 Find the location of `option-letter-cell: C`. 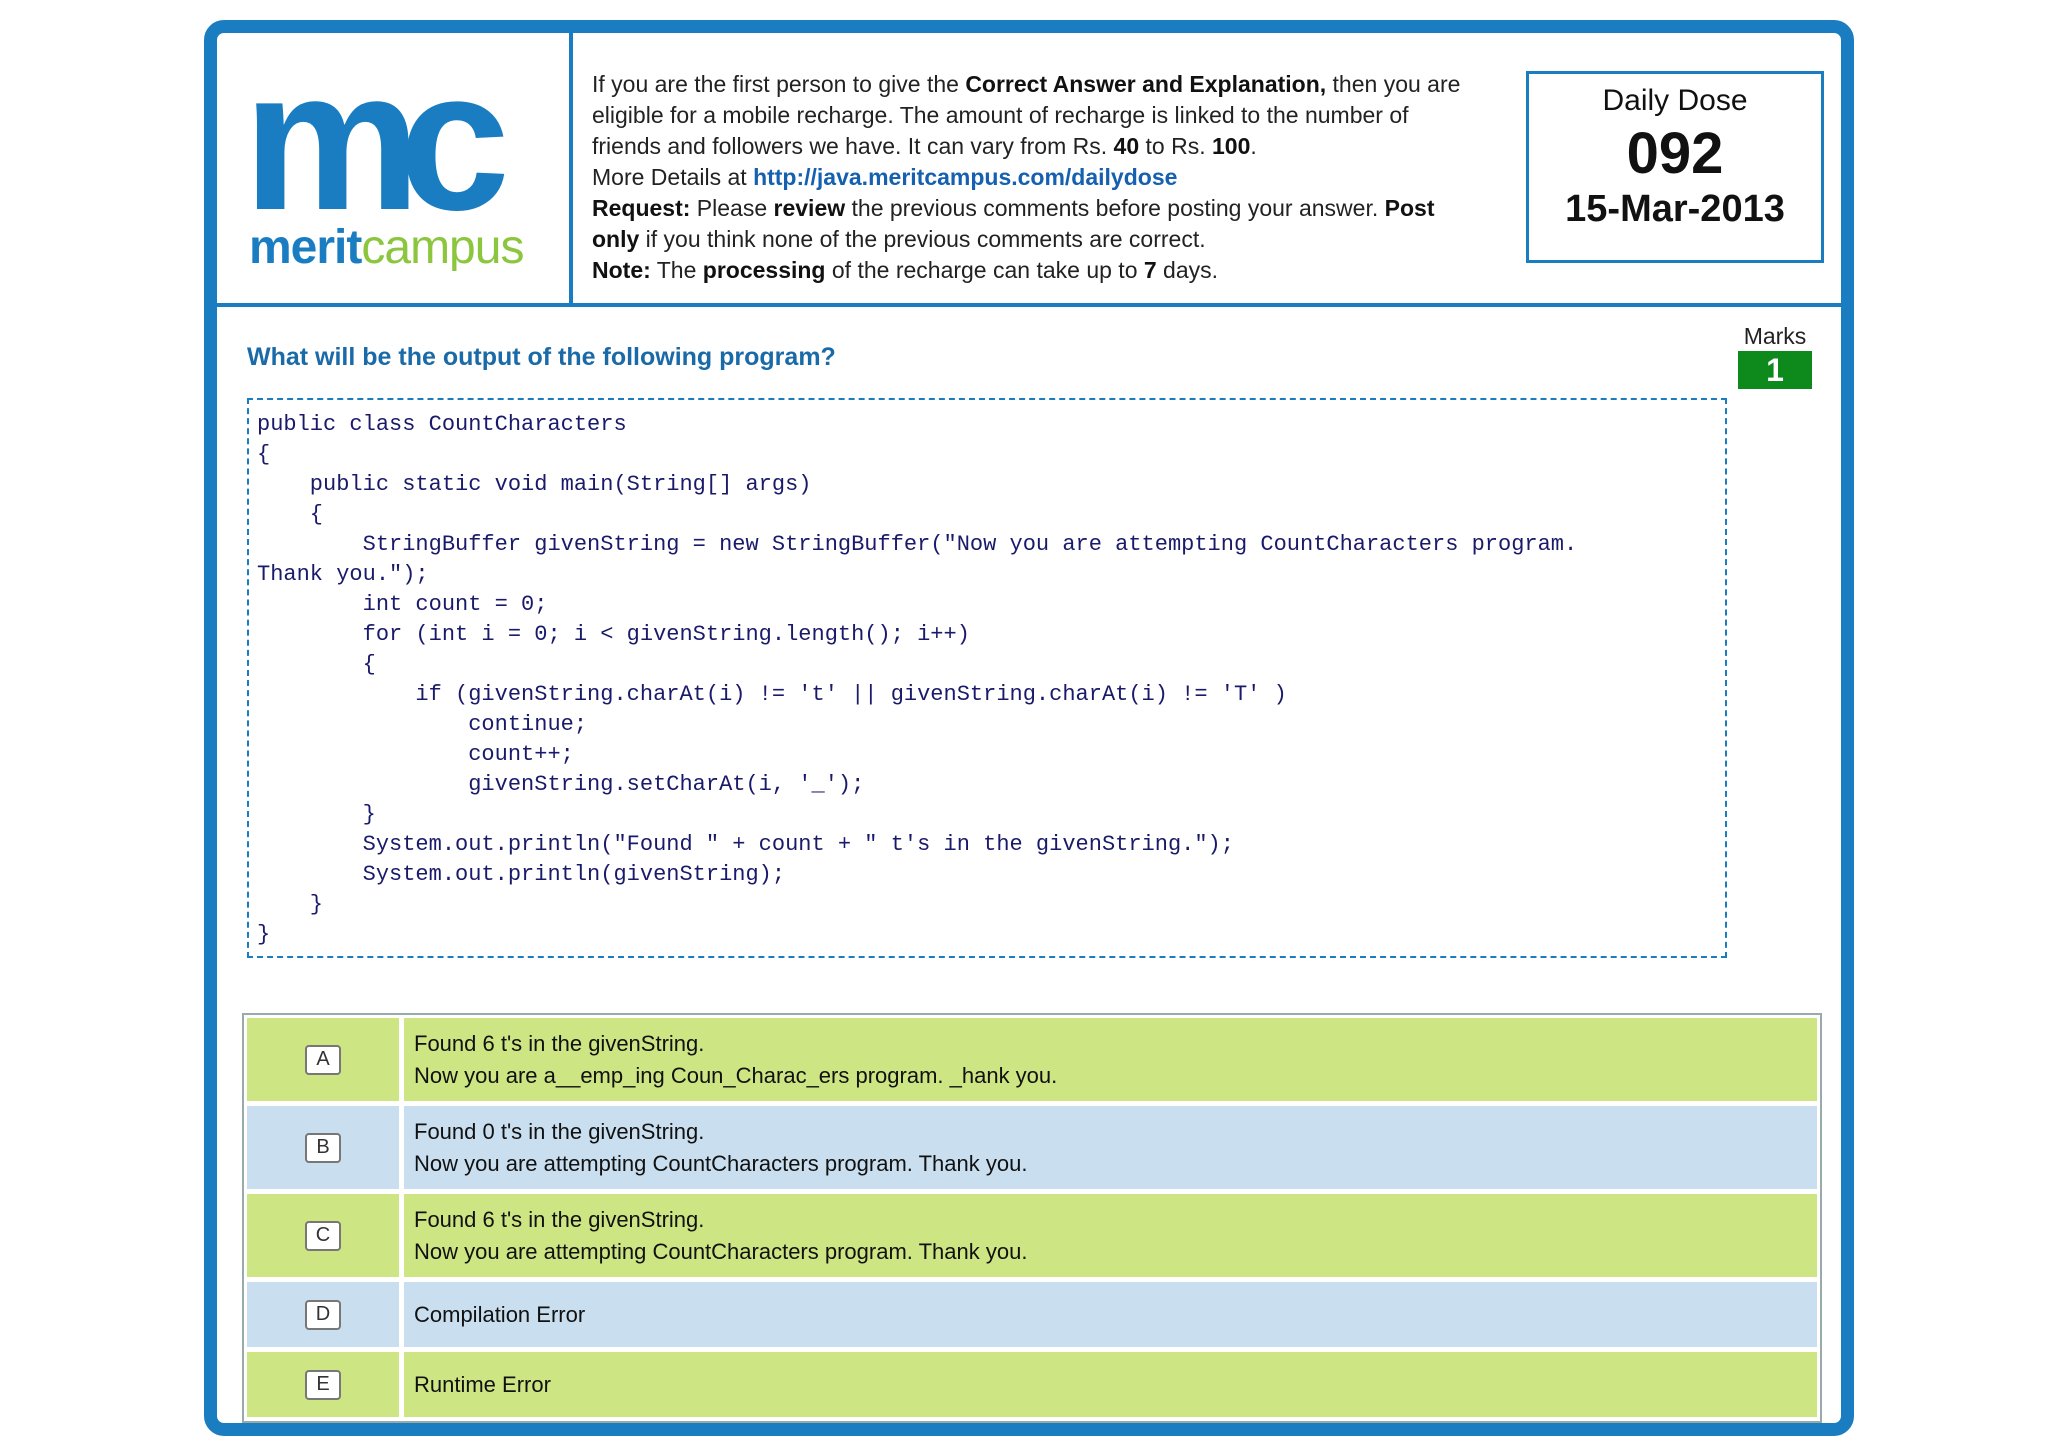

option-letter-cell: C is located at coordinates (325, 1235).